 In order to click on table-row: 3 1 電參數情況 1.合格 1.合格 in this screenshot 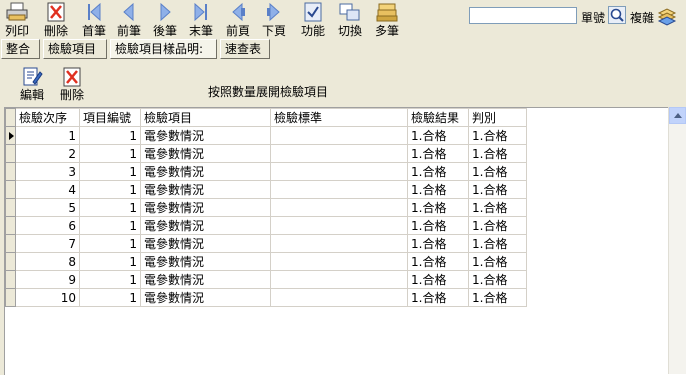, I will do `click(266, 171)`.